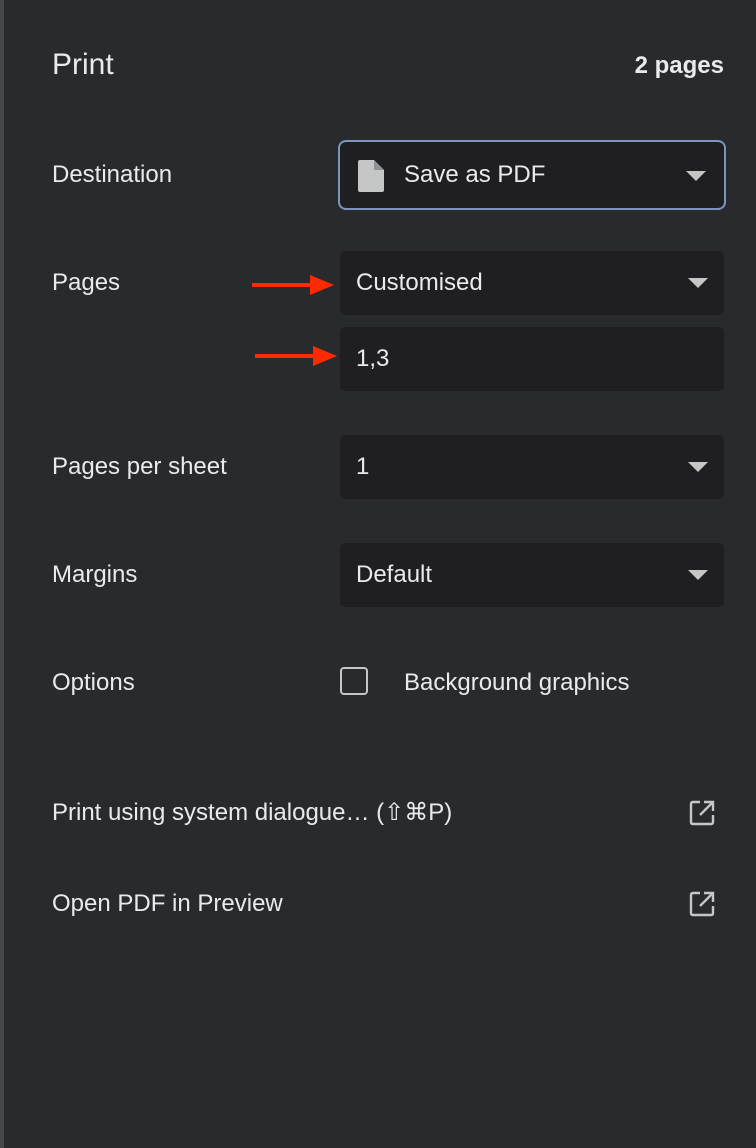  Describe the element at coordinates (93, 682) in the screenshot. I see `options-label: Options` at that location.